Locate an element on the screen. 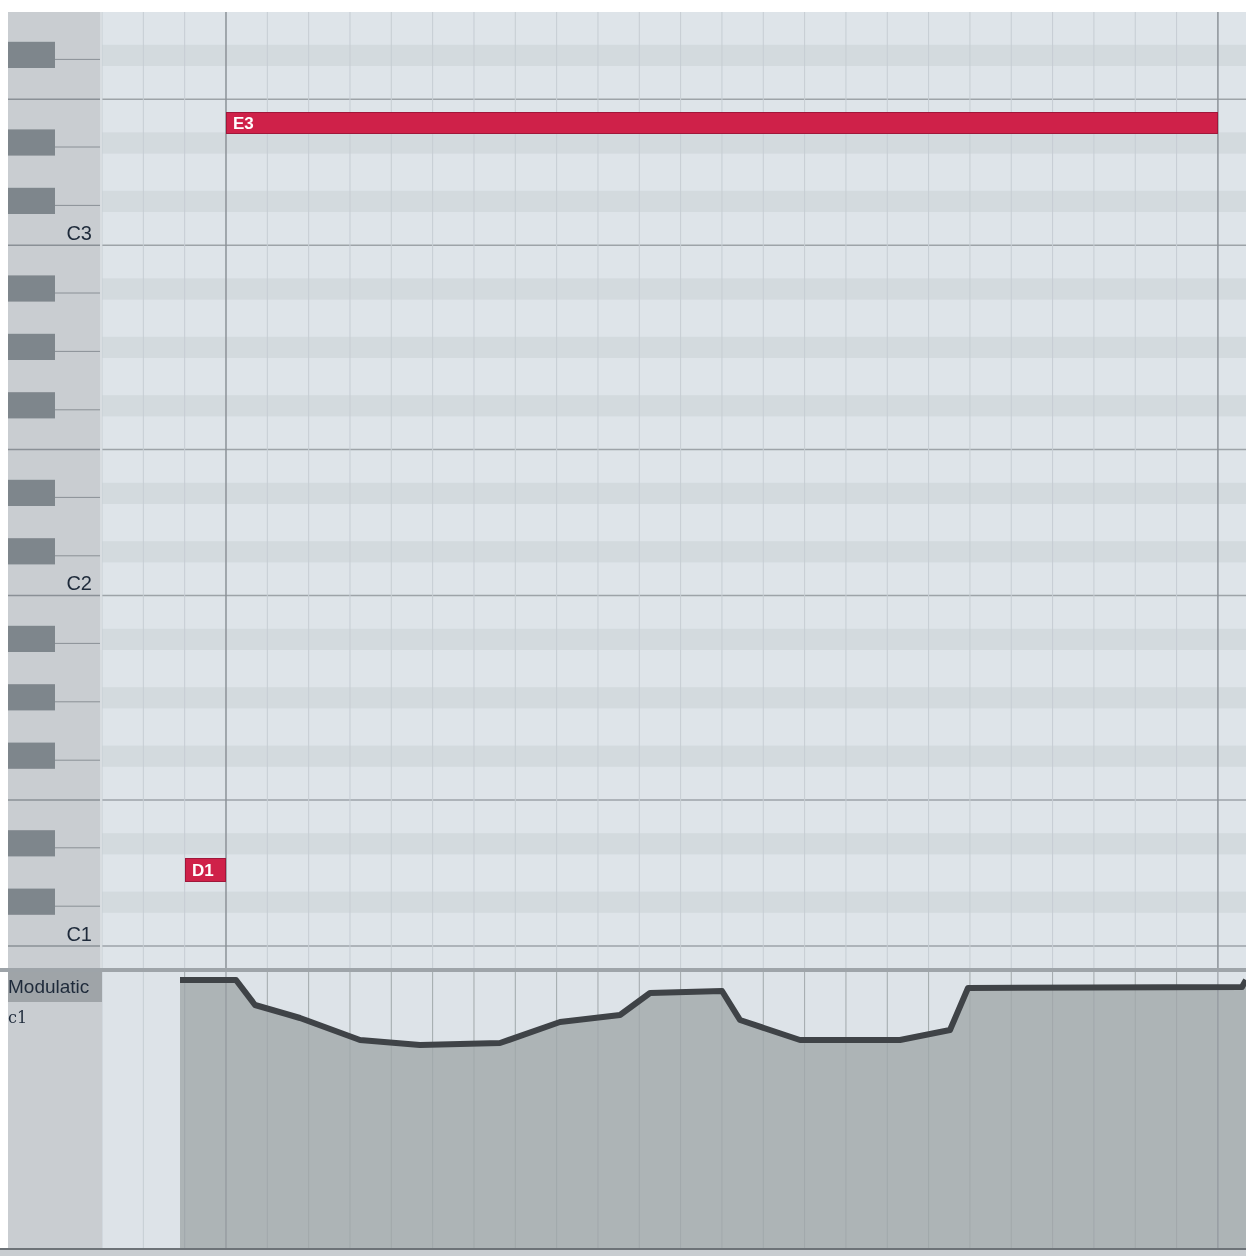 This screenshot has height=1256, width=1246. midi-note: D1 is located at coordinates (205, 870).